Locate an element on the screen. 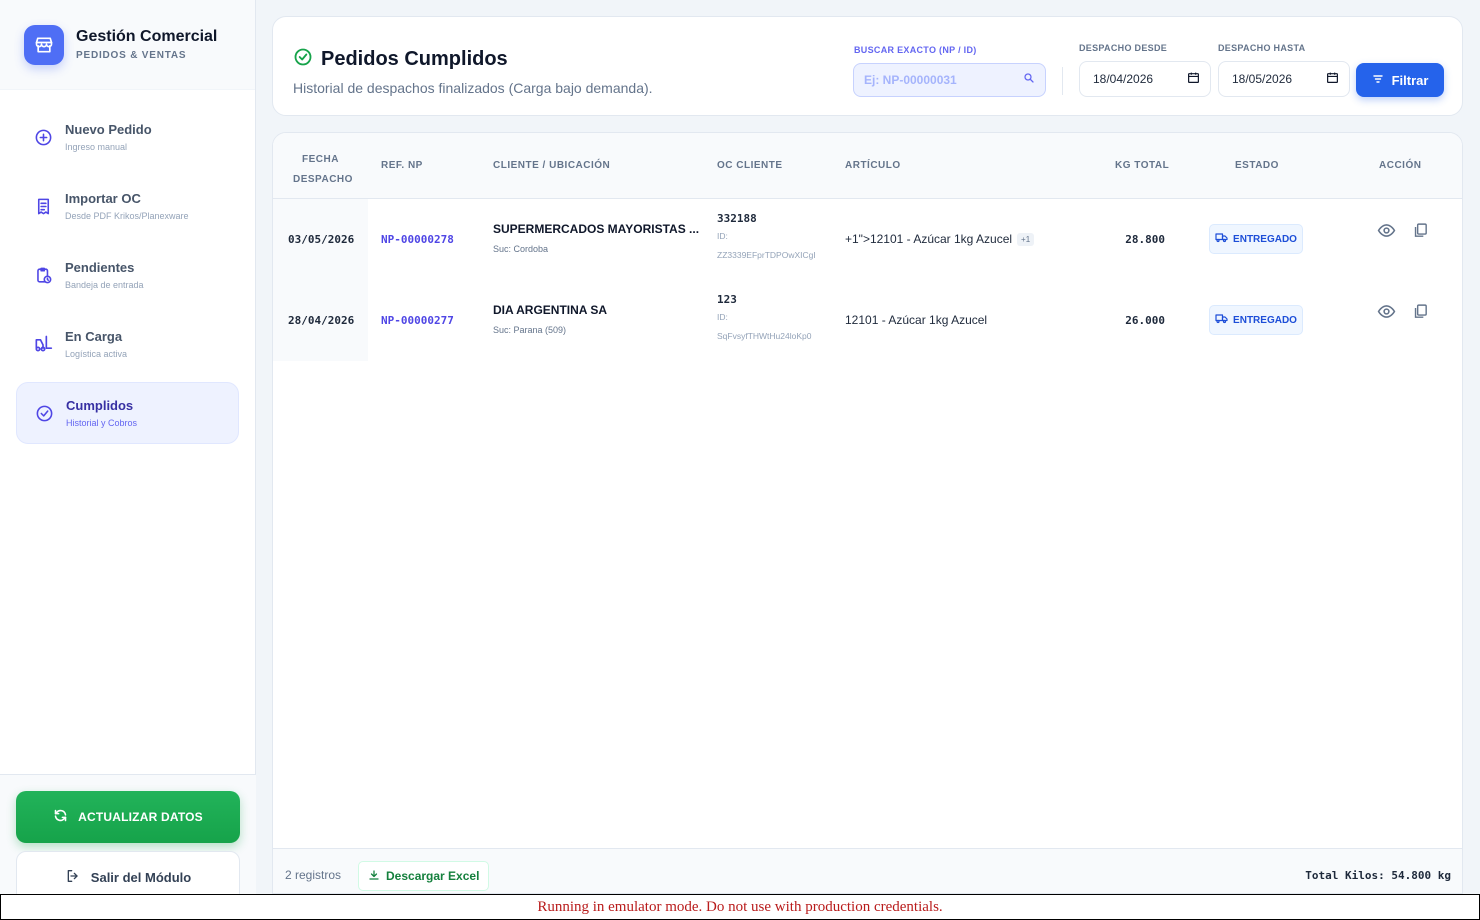 This screenshot has width=1480, height=920. article-name: +1">12101 - Azúcar 1kg Azucel is located at coordinates (929, 239).